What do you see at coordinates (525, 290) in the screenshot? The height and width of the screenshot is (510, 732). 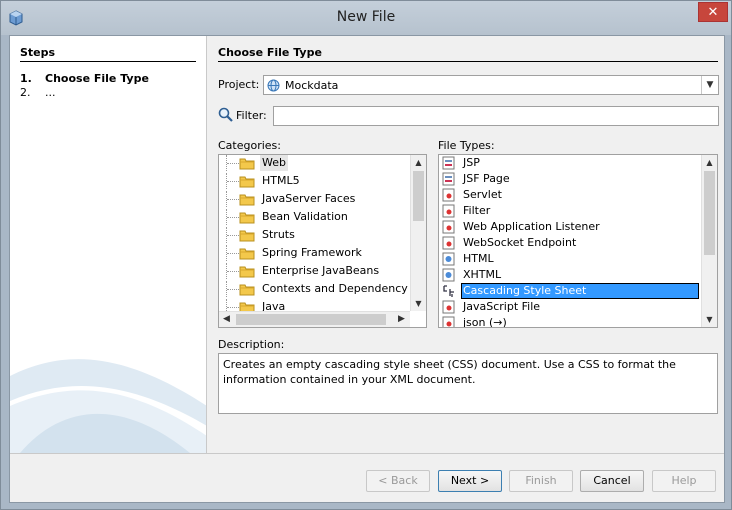 I see `file-type-label: Cascading Style Sheet` at bounding box center [525, 290].